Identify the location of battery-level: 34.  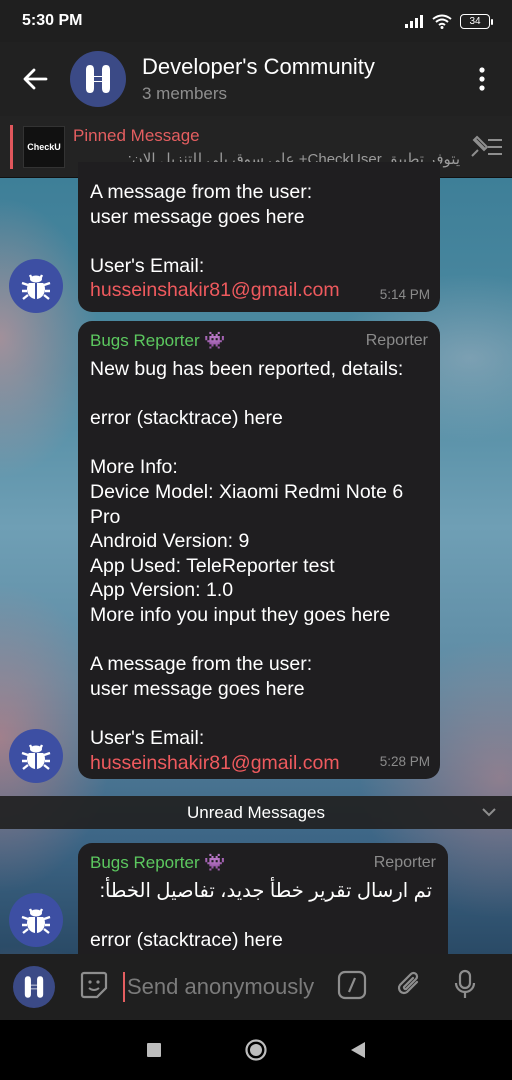
(475, 21).